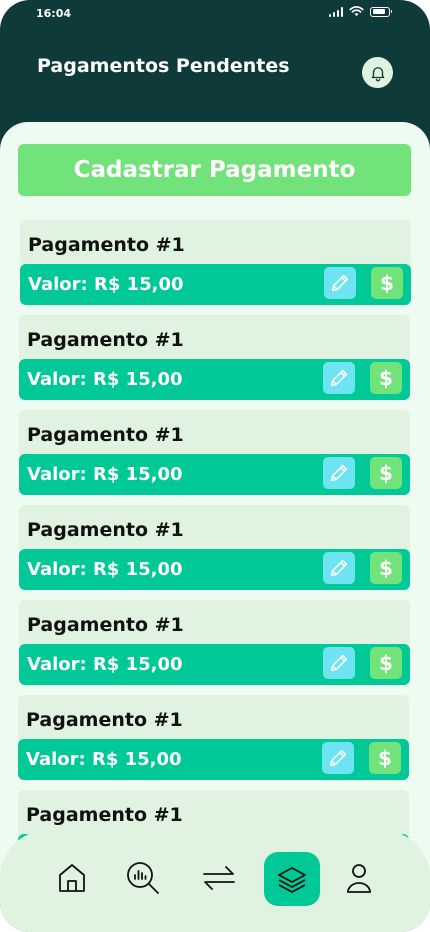  What do you see at coordinates (163, 66) in the screenshot?
I see `page-title: Pagamentos Pendentes` at bounding box center [163, 66].